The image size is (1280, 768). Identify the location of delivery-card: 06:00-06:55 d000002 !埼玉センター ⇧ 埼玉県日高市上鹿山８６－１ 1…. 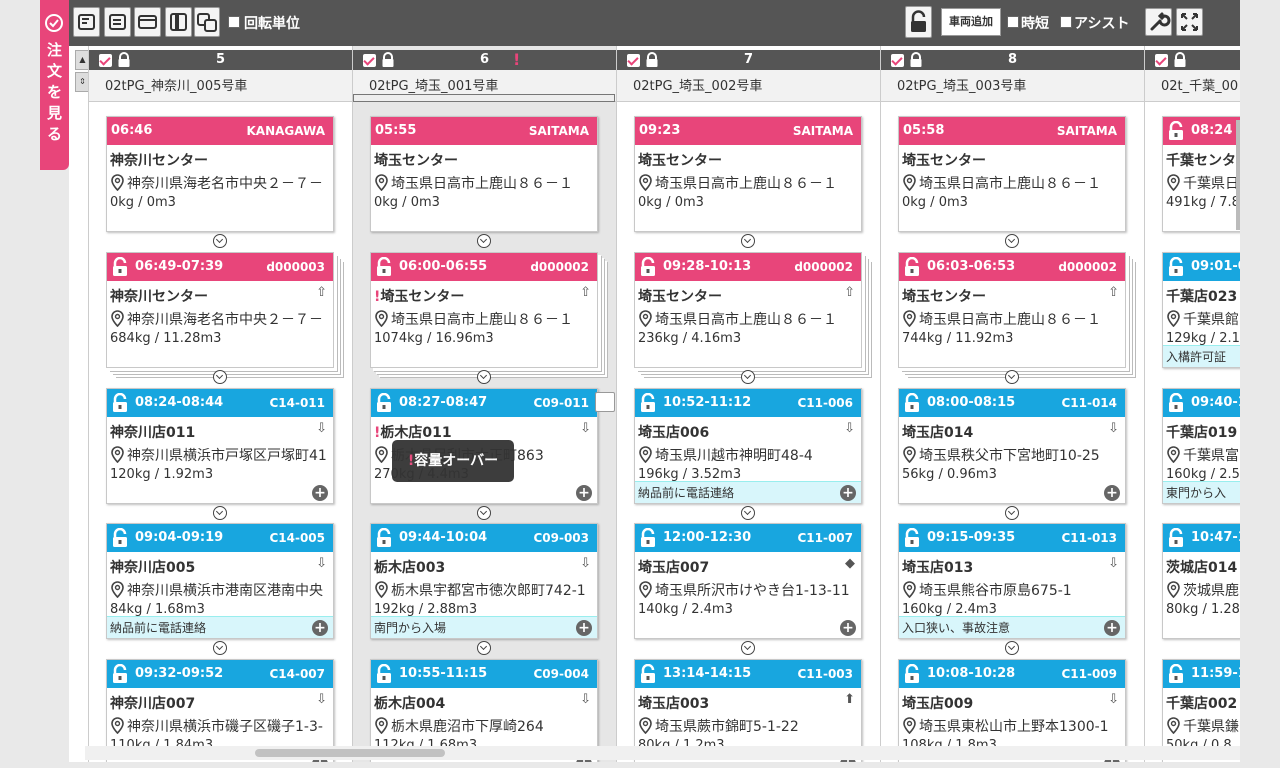
(484, 310).